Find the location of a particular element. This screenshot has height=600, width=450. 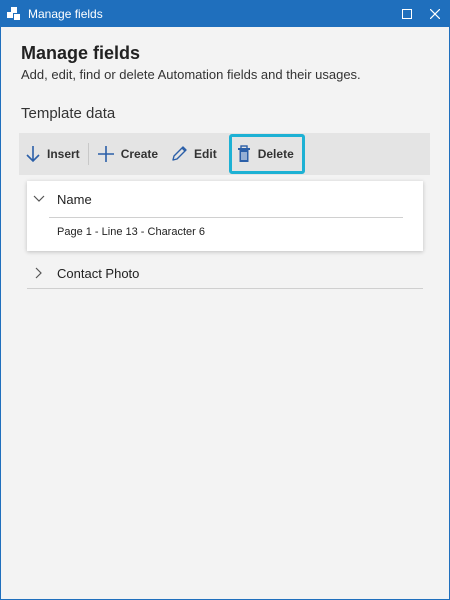

create-label: Create is located at coordinates (139, 154).